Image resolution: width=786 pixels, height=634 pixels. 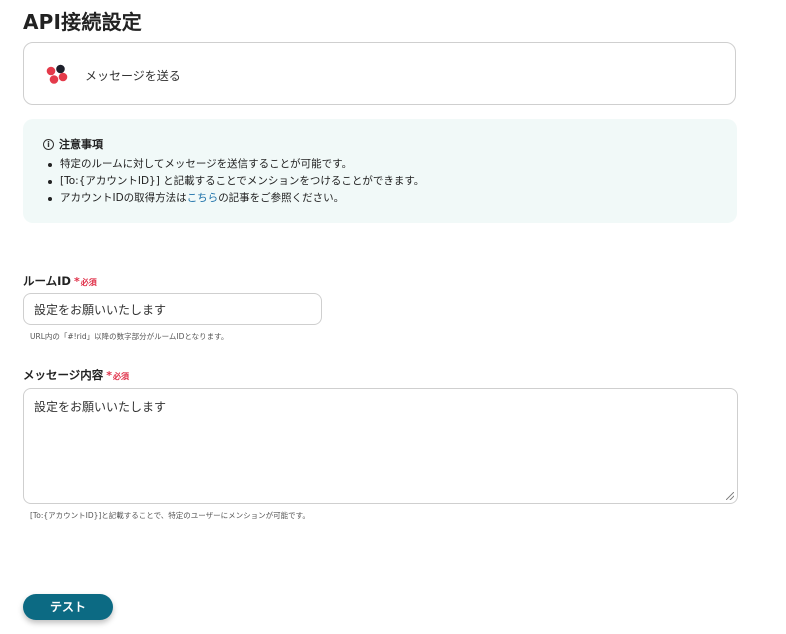 What do you see at coordinates (133, 76) in the screenshot?
I see `action-label: メッセージを送る` at bounding box center [133, 76].